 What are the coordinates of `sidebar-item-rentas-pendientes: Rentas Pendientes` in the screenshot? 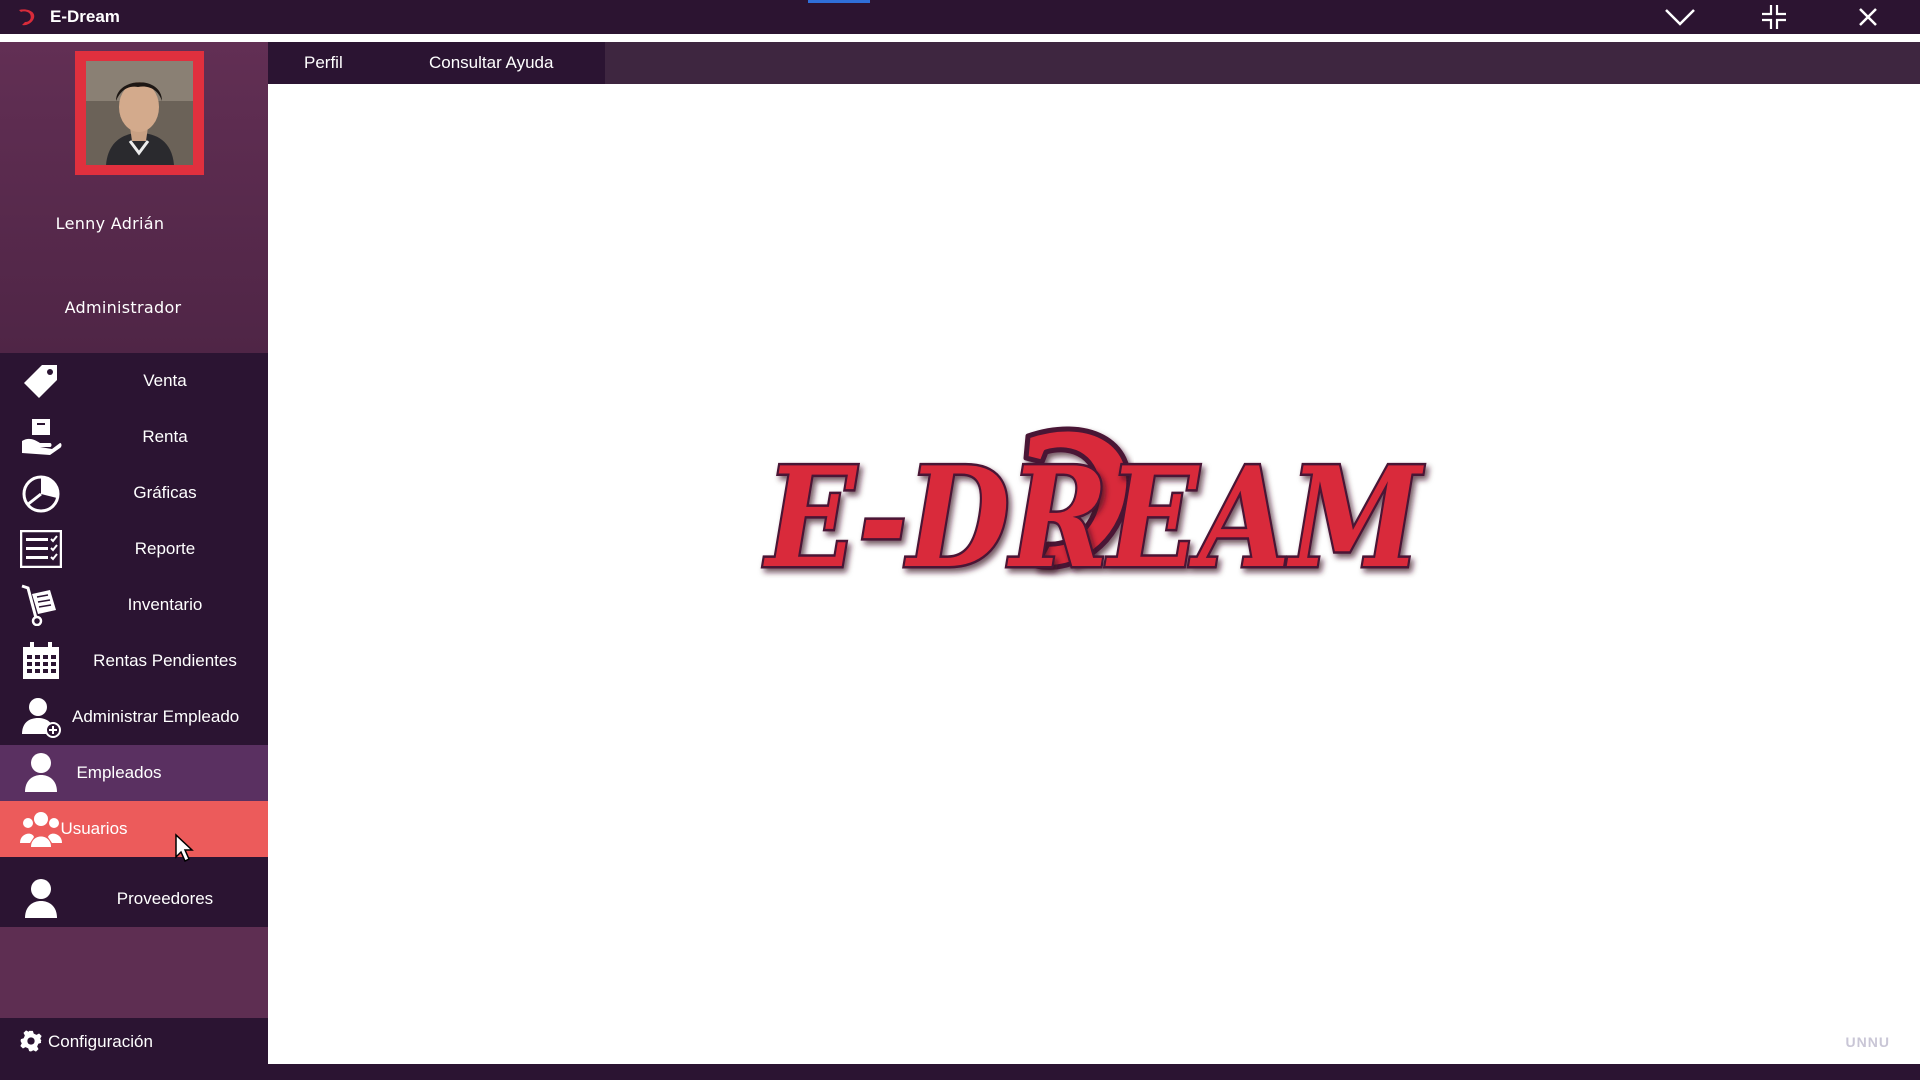 It's located at (134, 661).